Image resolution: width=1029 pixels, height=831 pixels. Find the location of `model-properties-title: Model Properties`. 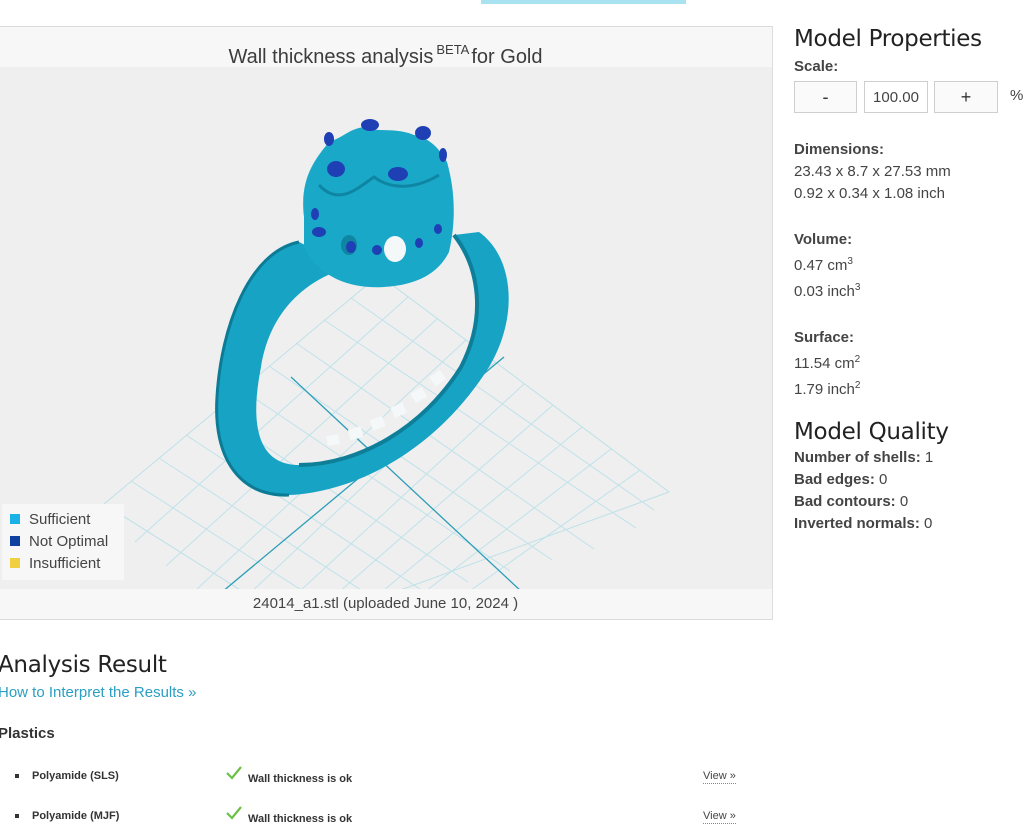

model-properties-title: Model Properties is located at coordinates (888, 39).